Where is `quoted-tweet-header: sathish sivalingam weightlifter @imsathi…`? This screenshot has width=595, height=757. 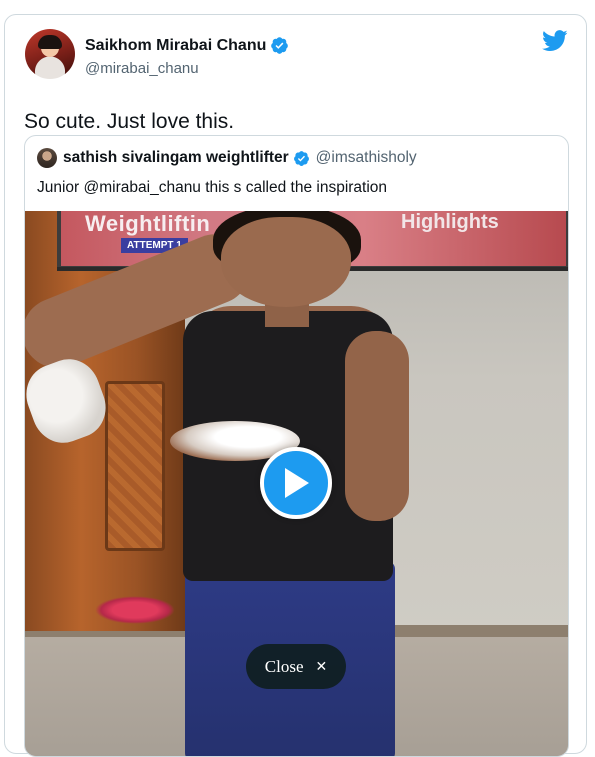
quoted-tweet-header: sathish sivalingam weightlifter @imsathi… is located at coordinates (227, 158).